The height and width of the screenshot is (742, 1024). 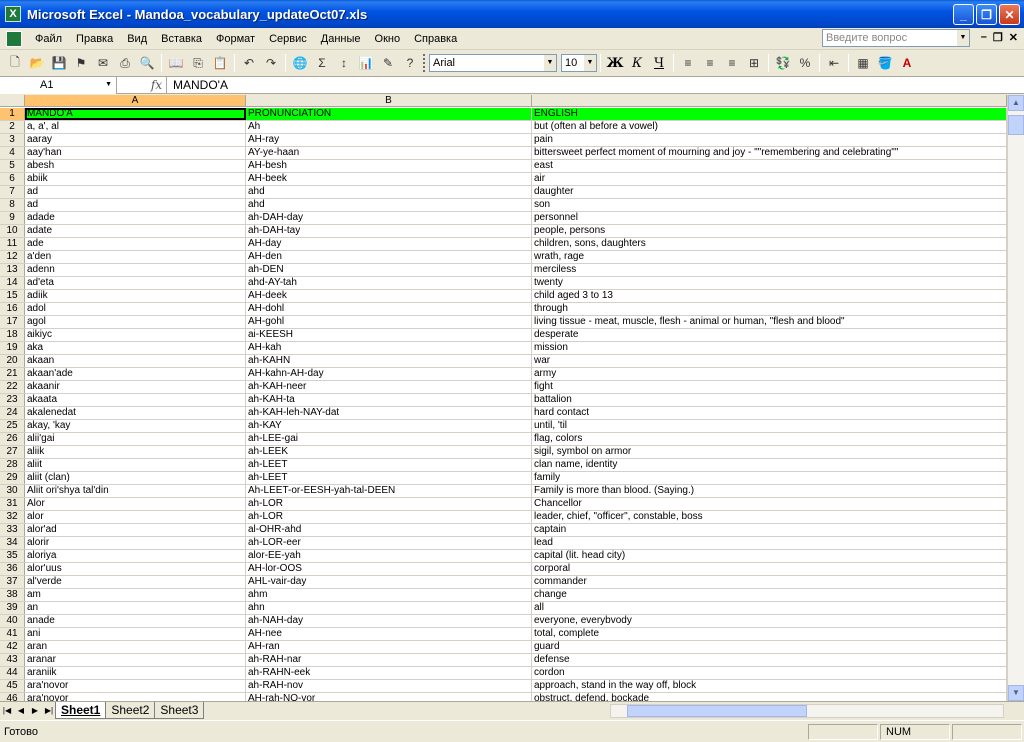 What do you see at coordinates (181, 39) in the screenshot?
I see `menu-insert: Вставка` at bounding box center [181, 39].